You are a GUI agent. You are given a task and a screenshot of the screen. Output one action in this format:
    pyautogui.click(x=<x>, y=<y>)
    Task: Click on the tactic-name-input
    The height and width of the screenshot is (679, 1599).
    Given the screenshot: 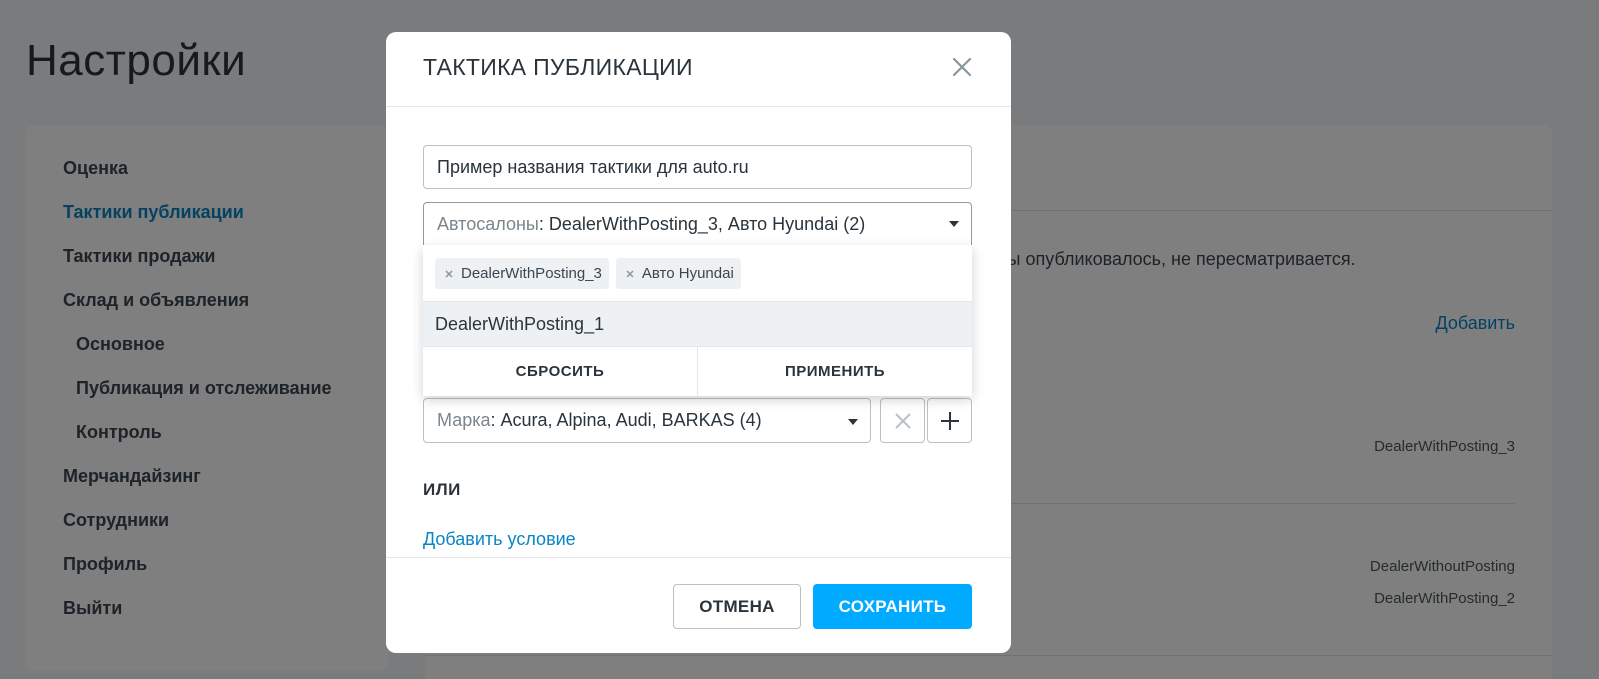 What is the action you would take?
    pyautogui.click(x=697, y=167)
    